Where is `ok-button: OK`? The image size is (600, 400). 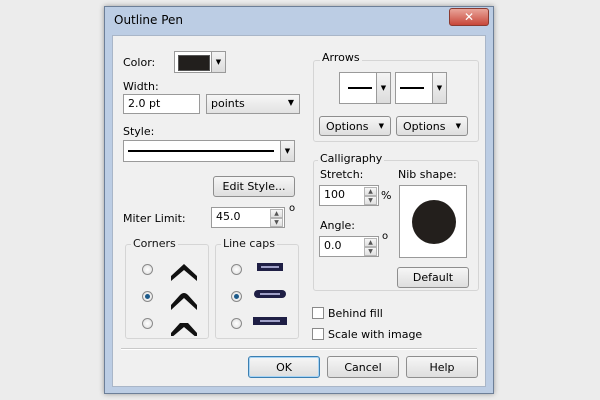 ok-button: OK is located at coordinates (284, 367).